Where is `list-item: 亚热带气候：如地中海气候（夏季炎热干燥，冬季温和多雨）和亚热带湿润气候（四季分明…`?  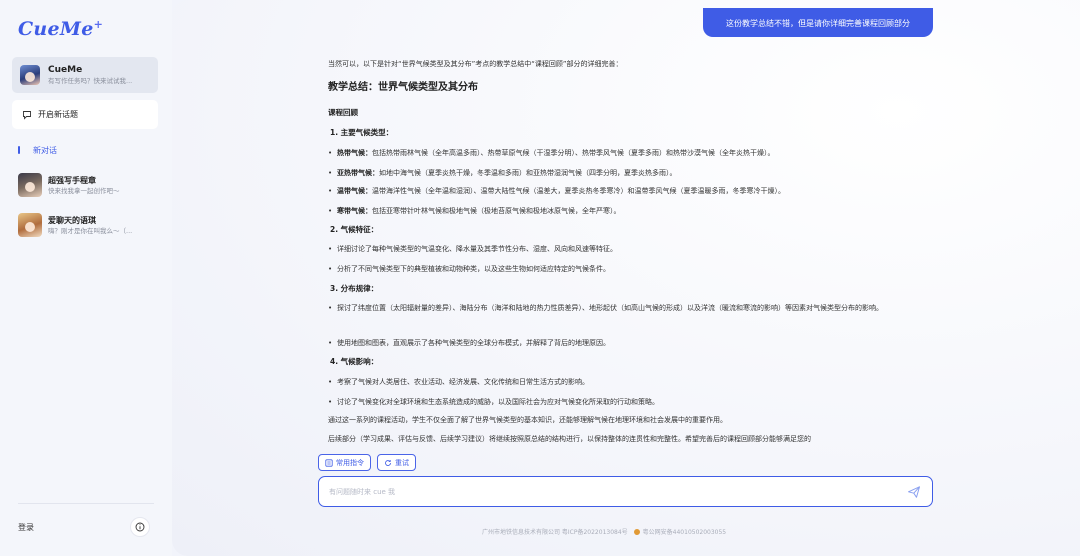
list-item: 亚热带气候：如地中海气候（夏季炎热干燥，冬季温和多雨）和亚热带湿润气候（四季分明… is located at coordinates (628, 173).